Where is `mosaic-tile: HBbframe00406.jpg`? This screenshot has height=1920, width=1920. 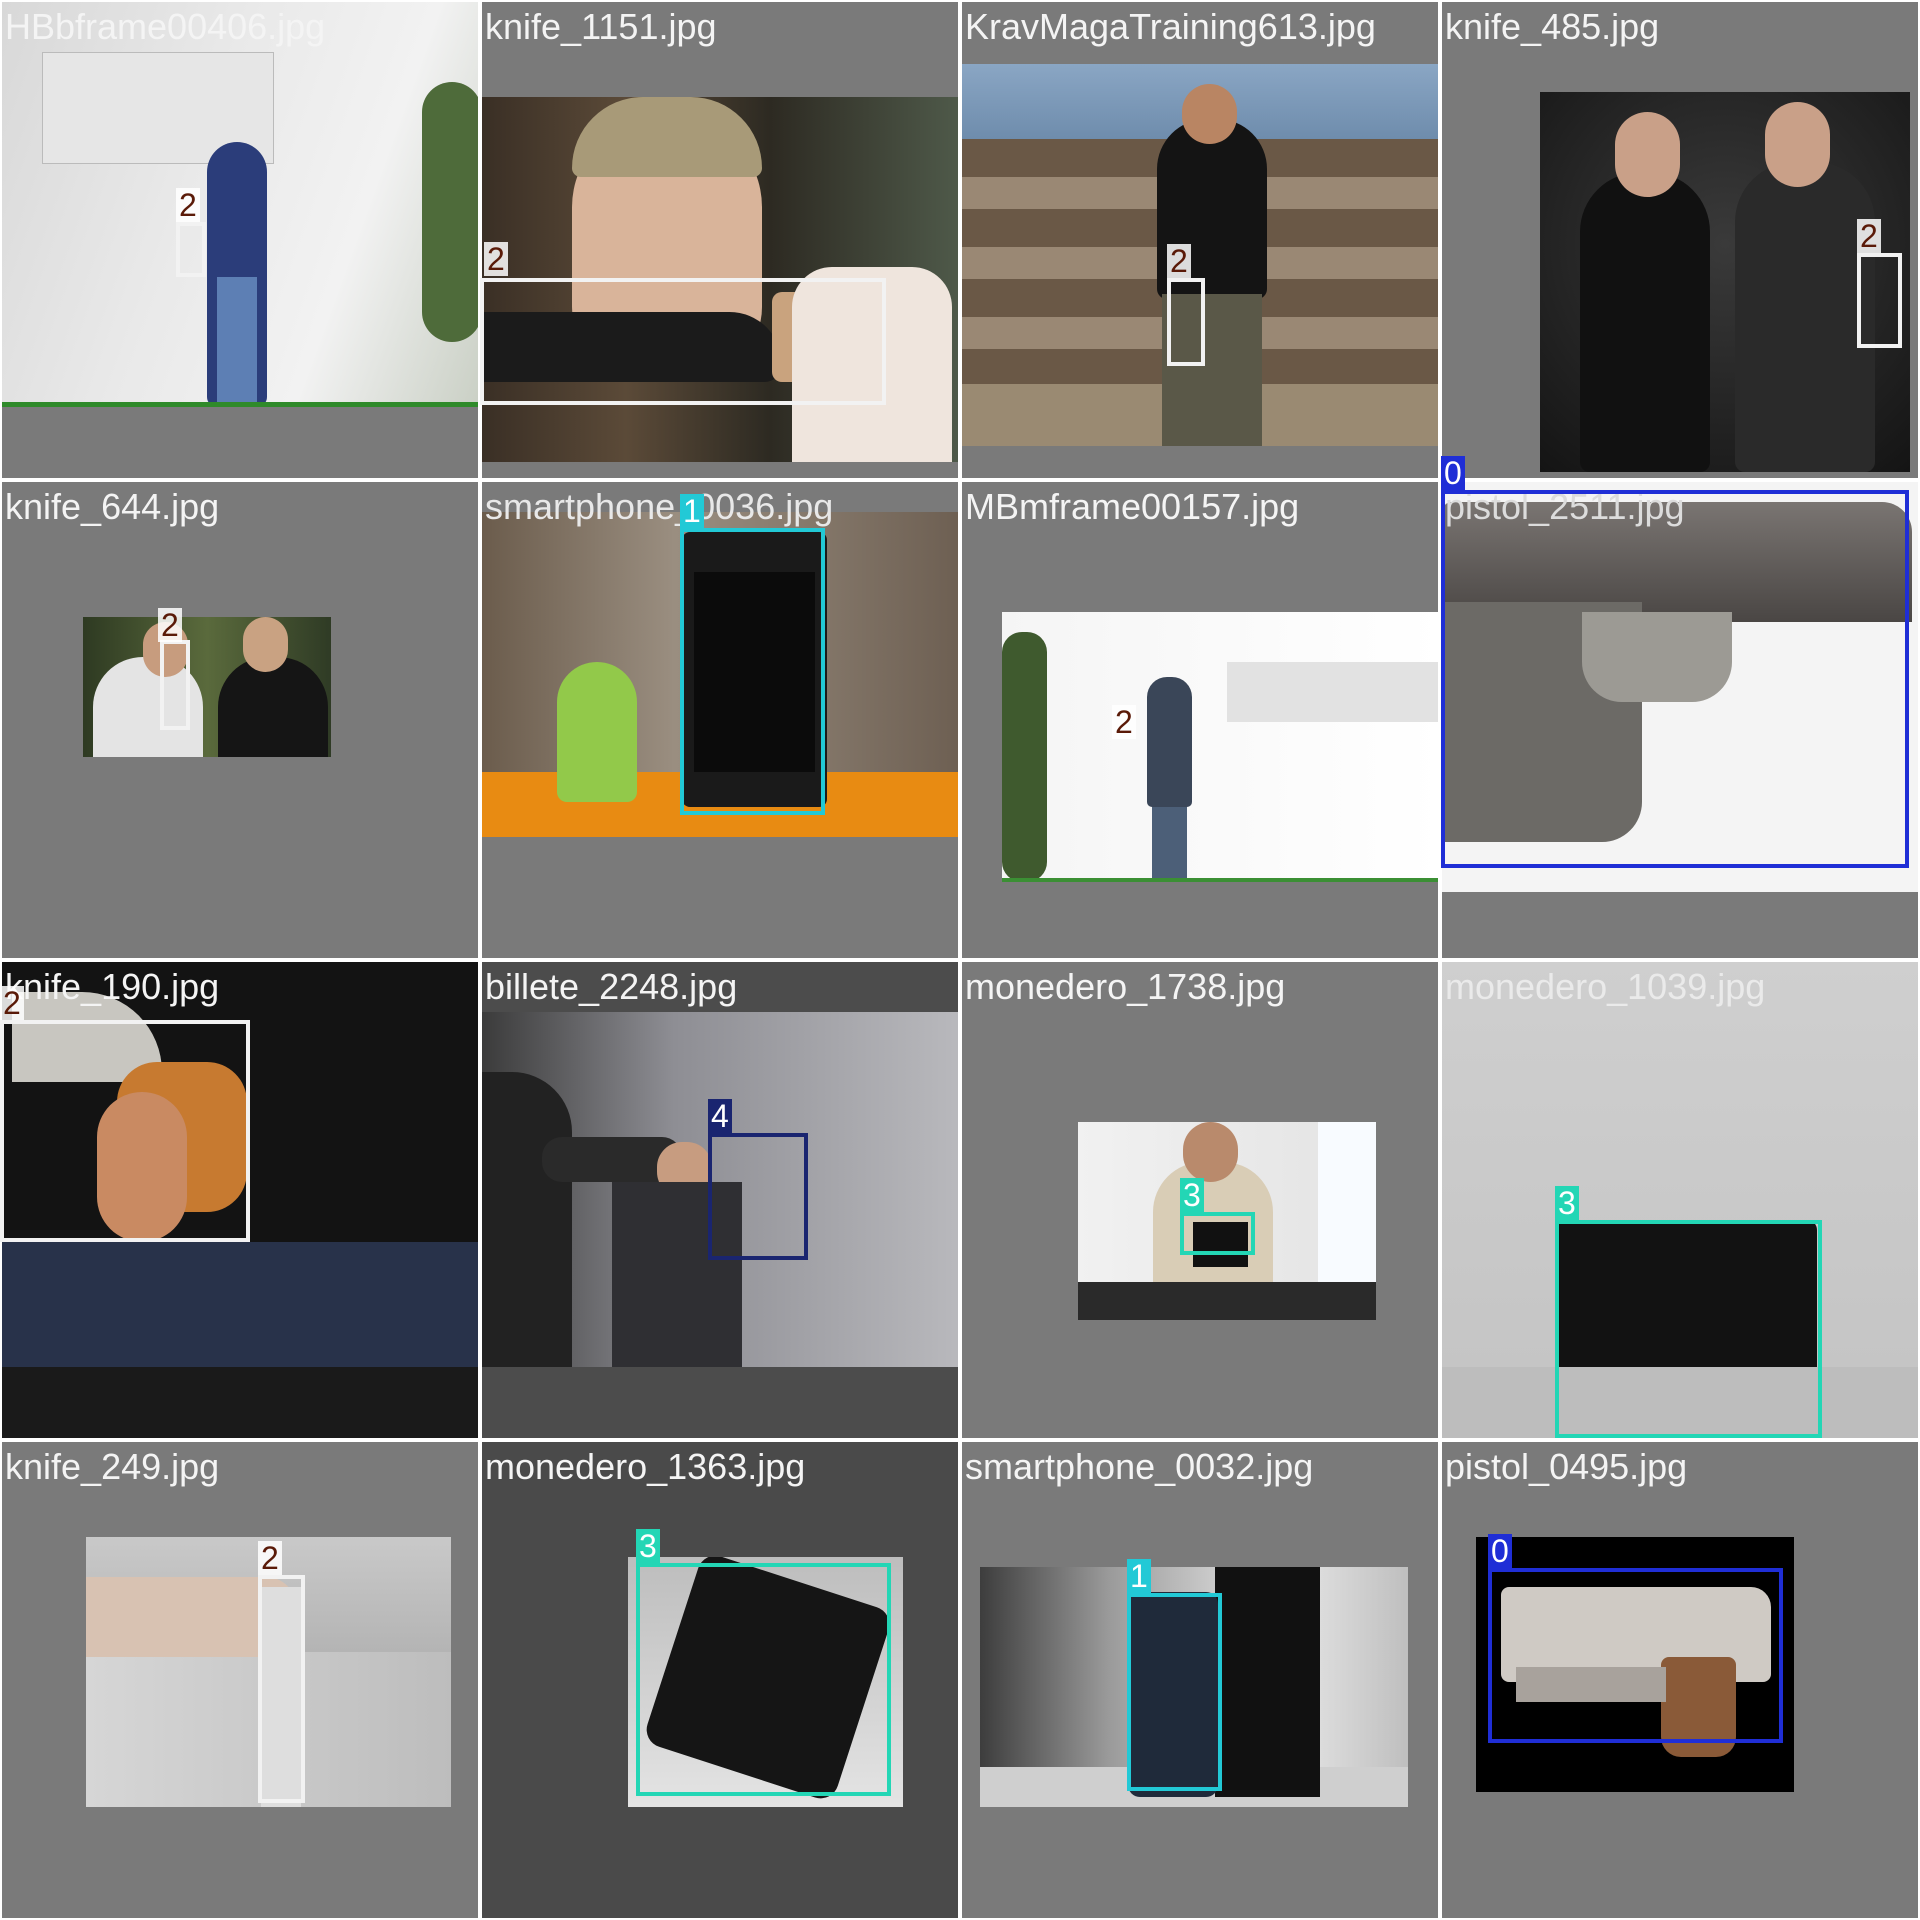
mosaic-tile: HBbframe00406.jpg is located at coordinates (240, 240).